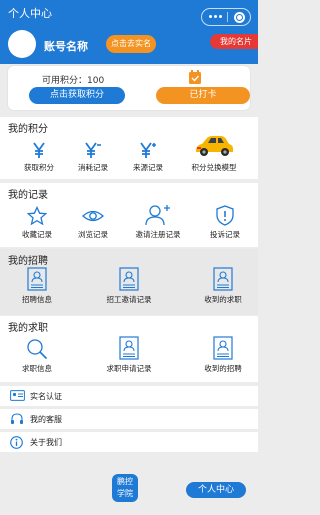  I want to click on list-item-label: 实名认证, so click(46, 396).